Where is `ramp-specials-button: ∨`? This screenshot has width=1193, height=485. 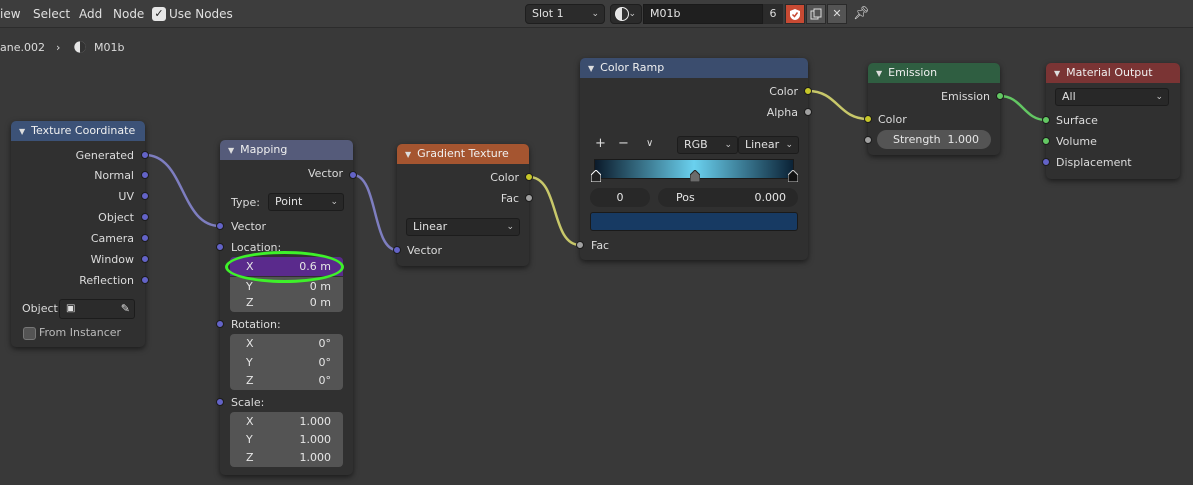 ramp-specials-button: ∨ is located at coordinates (649, 143).